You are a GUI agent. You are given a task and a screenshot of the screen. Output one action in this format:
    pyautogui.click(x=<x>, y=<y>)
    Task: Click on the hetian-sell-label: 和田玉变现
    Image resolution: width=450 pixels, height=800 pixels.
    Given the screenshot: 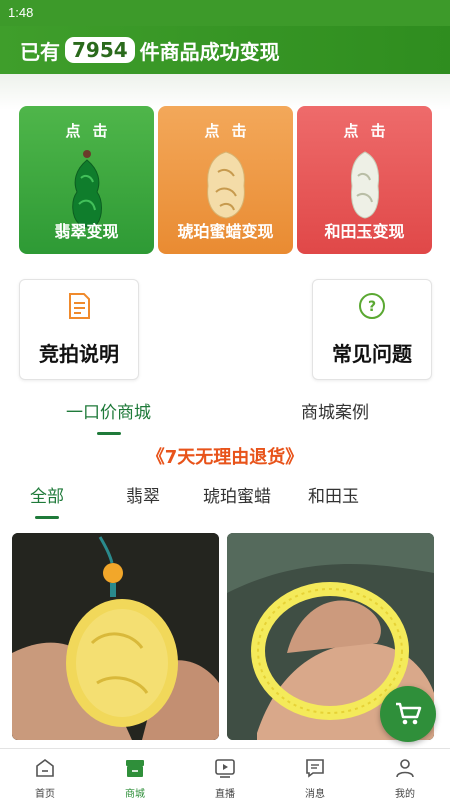 What is the action you would take?
    pyautogui.click(x=364, y=231)
    